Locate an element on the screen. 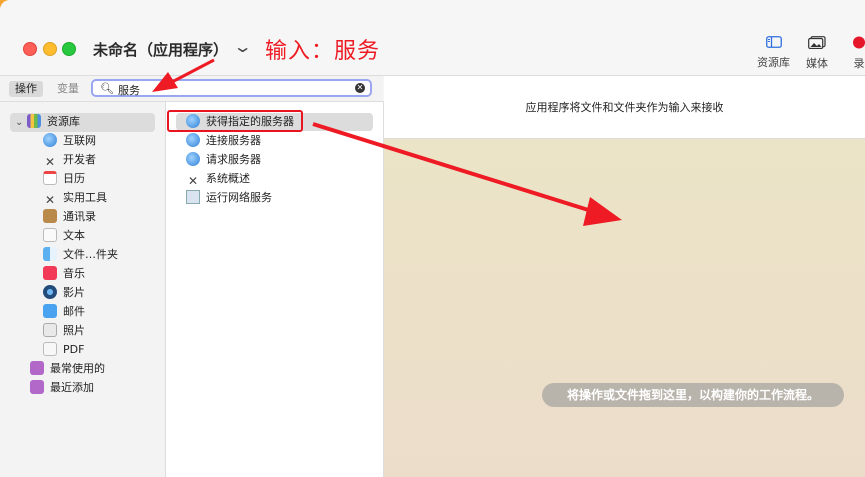 The image size is (865, 477). arrow-to-search is located at coordinates (183, 75).